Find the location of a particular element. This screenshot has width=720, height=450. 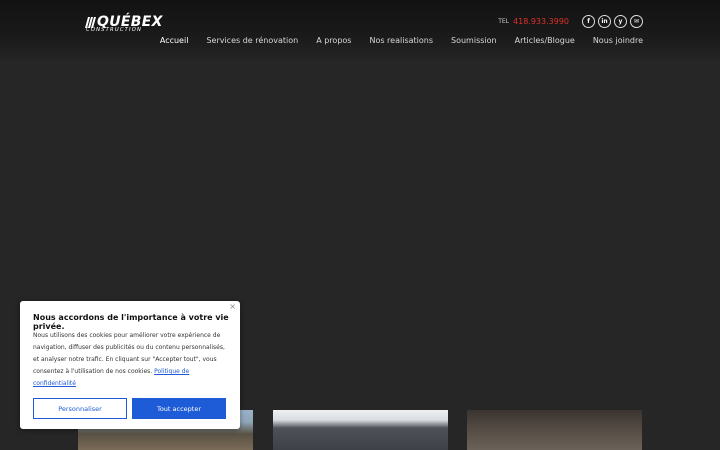

tel-number: 418.933.3990 is located at coordinates (541, 21).